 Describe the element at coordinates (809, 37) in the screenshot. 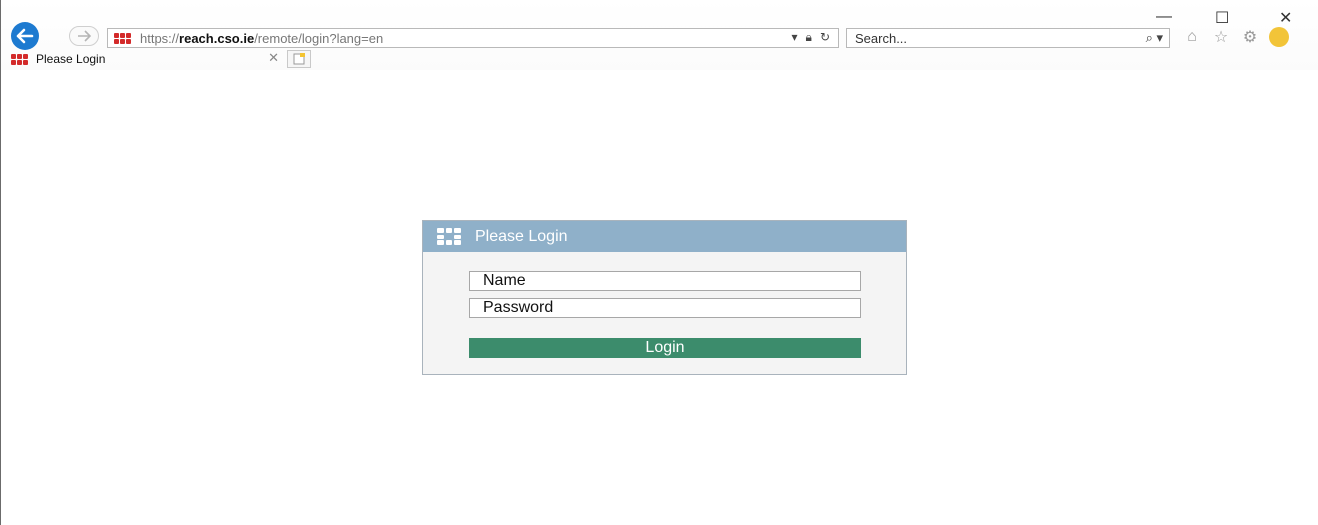

I see `lock-icon: 🔒︎` at that location.